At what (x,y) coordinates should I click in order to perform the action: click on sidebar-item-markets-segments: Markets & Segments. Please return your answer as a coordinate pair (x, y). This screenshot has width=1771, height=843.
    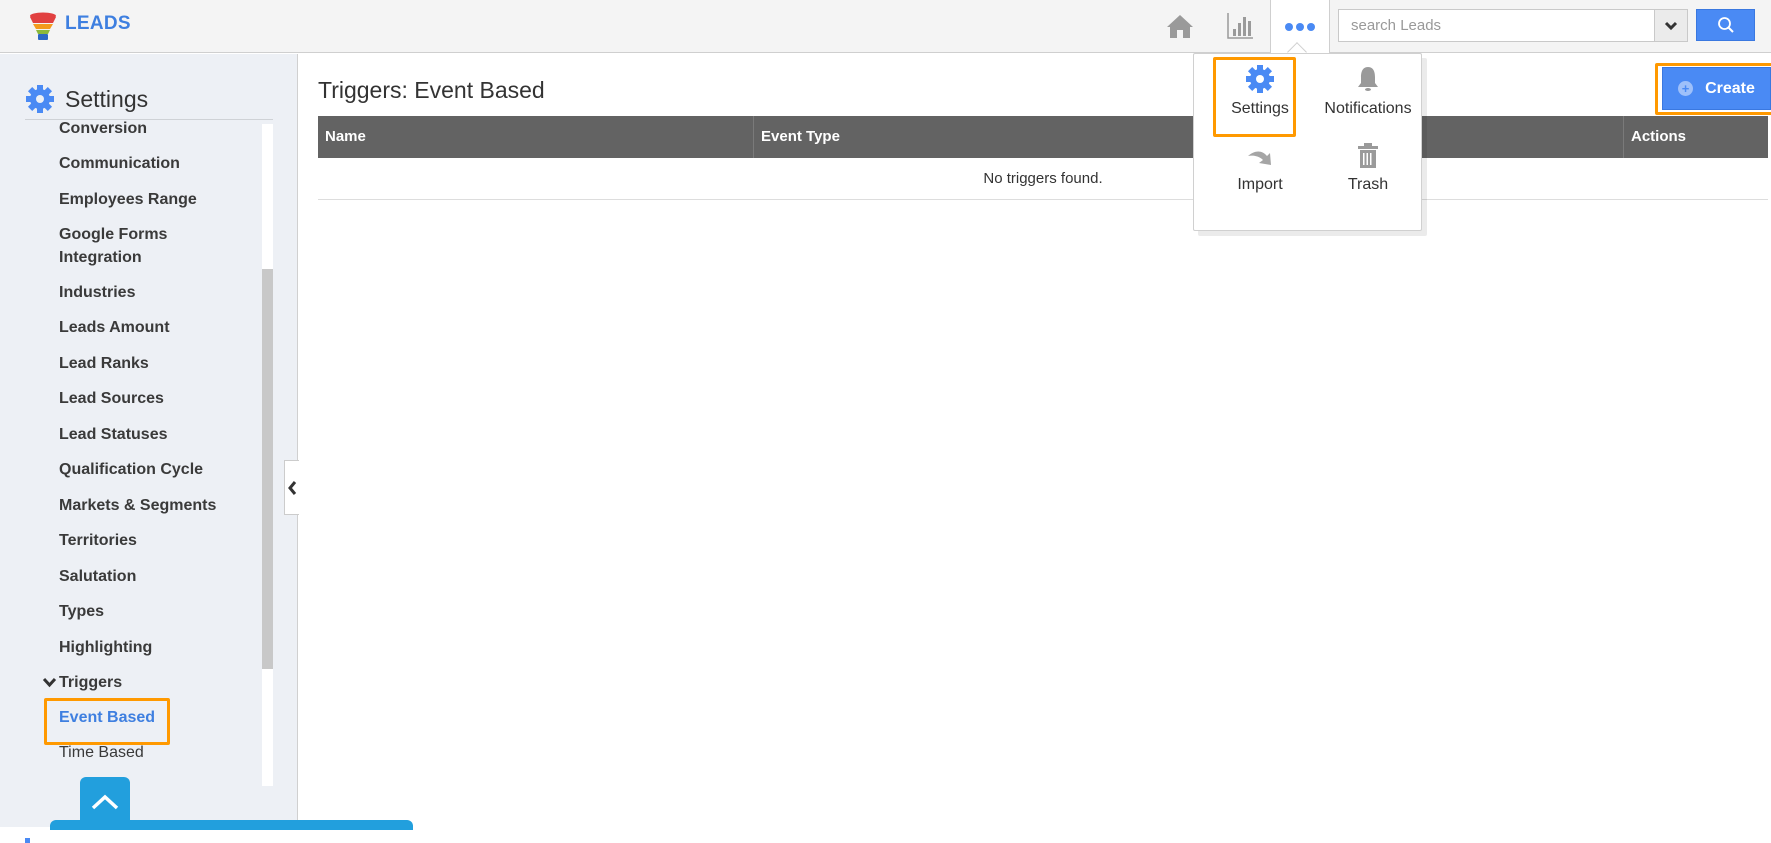
    Looking at the image, I should click on (137, 505).